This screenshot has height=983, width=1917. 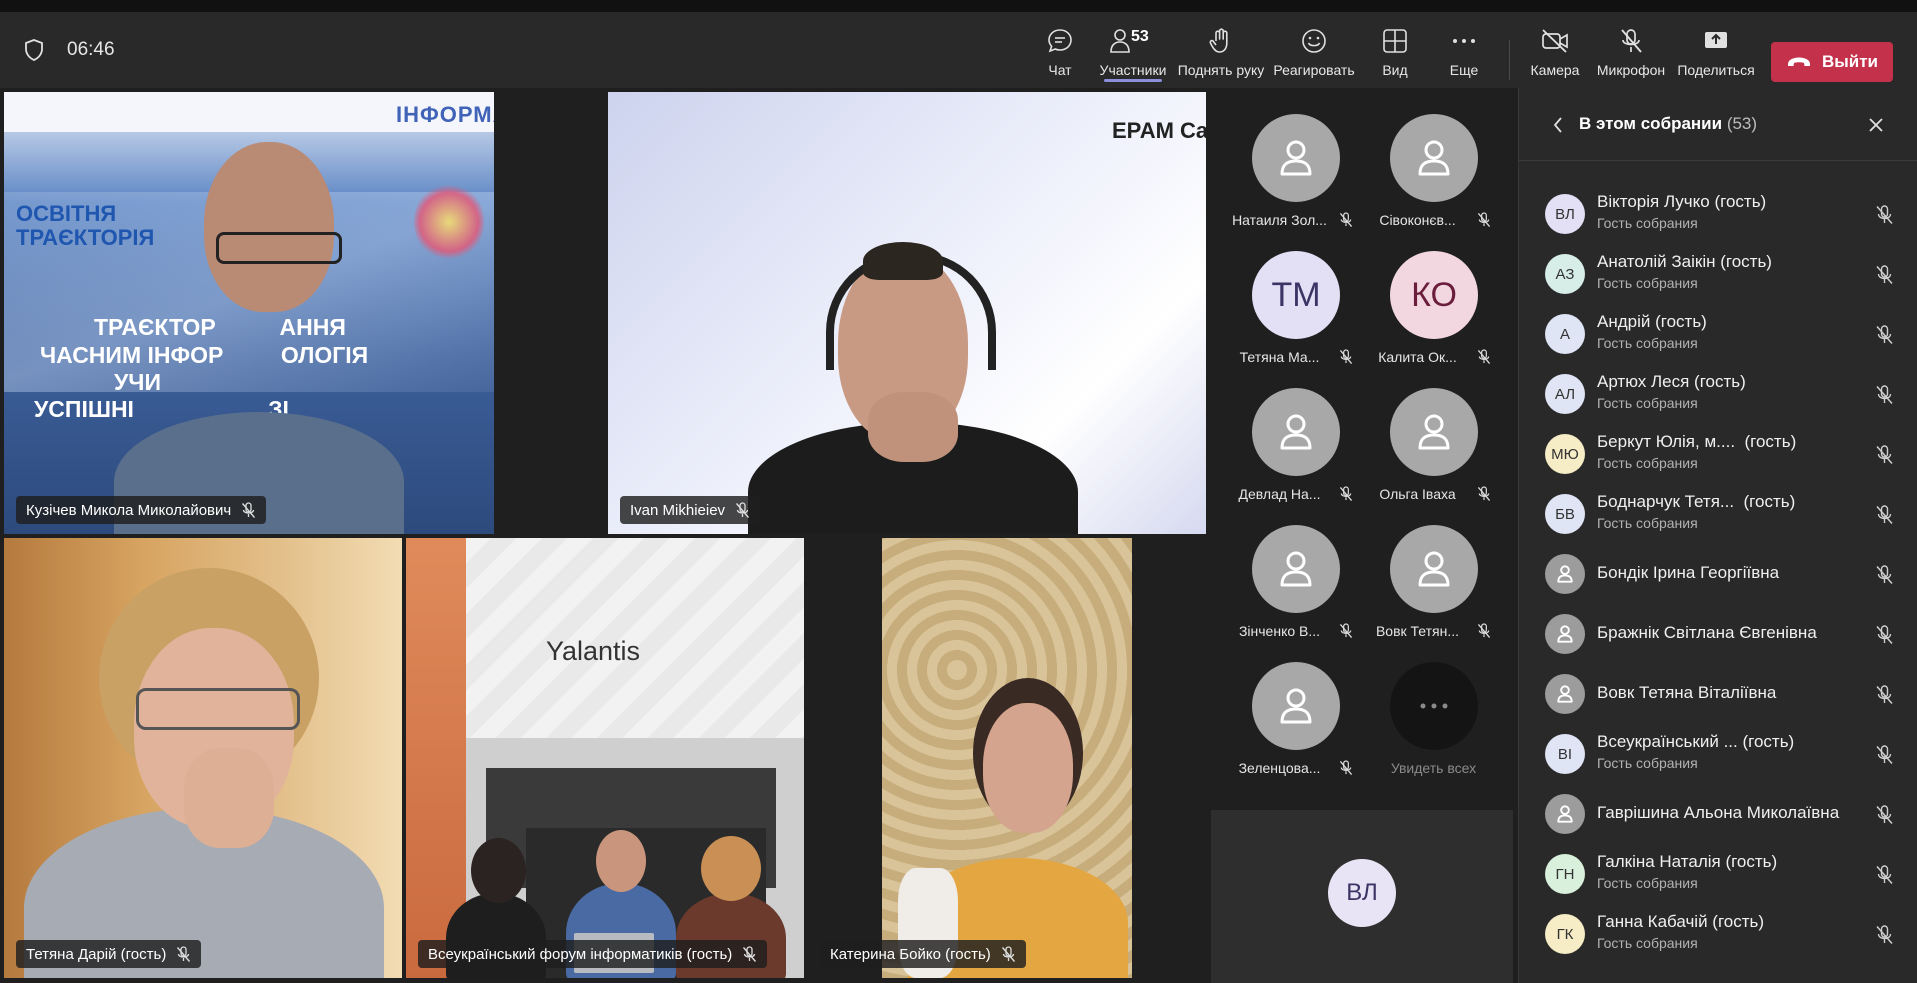 What do you see at coordinates (958, 6) in the screenshot?
I see `window-top-strip` at bounding box center [958, 6].